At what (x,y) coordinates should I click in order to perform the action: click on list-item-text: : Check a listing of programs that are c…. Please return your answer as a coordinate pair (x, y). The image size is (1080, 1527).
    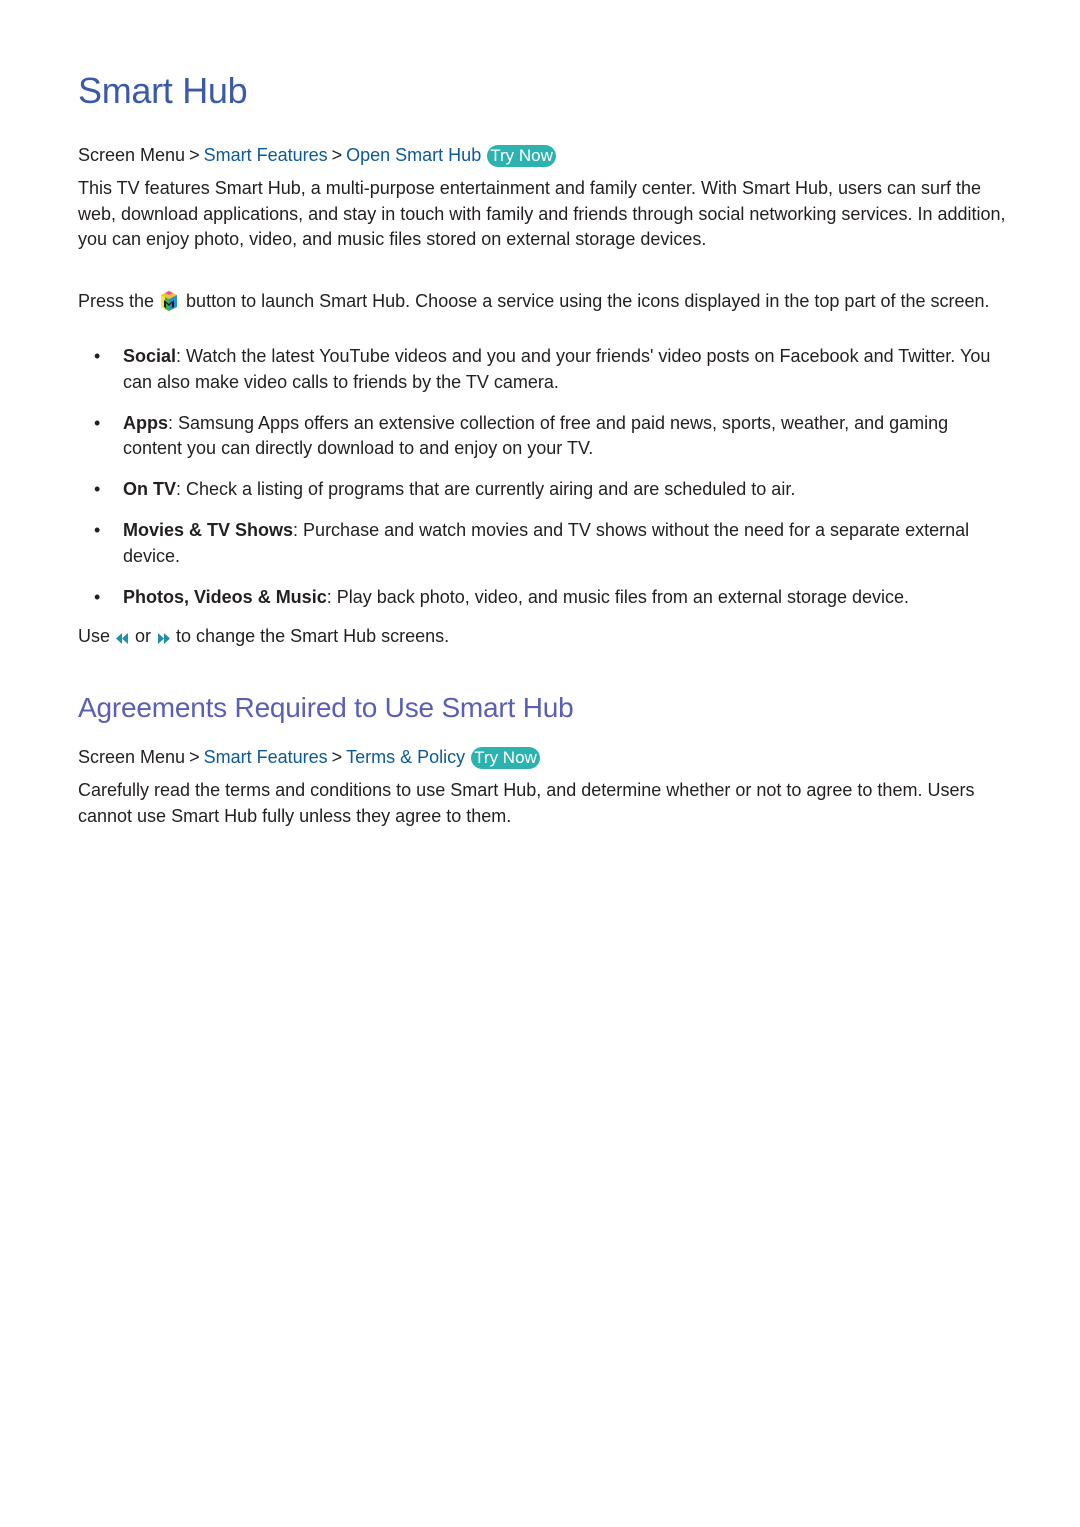
    Looking at the image, I should click on (486, 489).